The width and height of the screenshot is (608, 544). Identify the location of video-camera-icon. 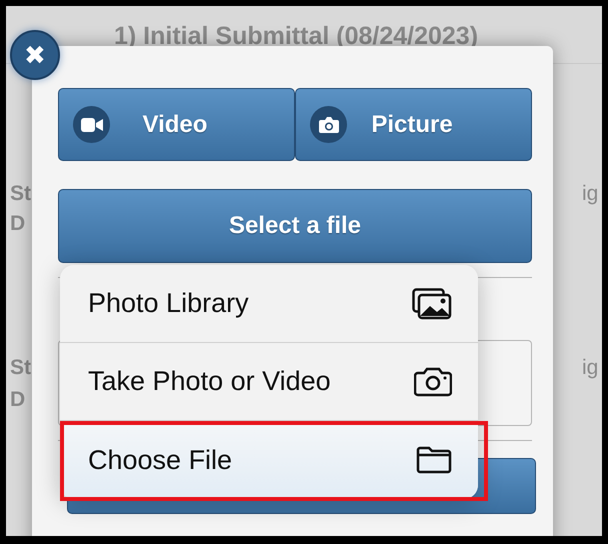
(91, 124).